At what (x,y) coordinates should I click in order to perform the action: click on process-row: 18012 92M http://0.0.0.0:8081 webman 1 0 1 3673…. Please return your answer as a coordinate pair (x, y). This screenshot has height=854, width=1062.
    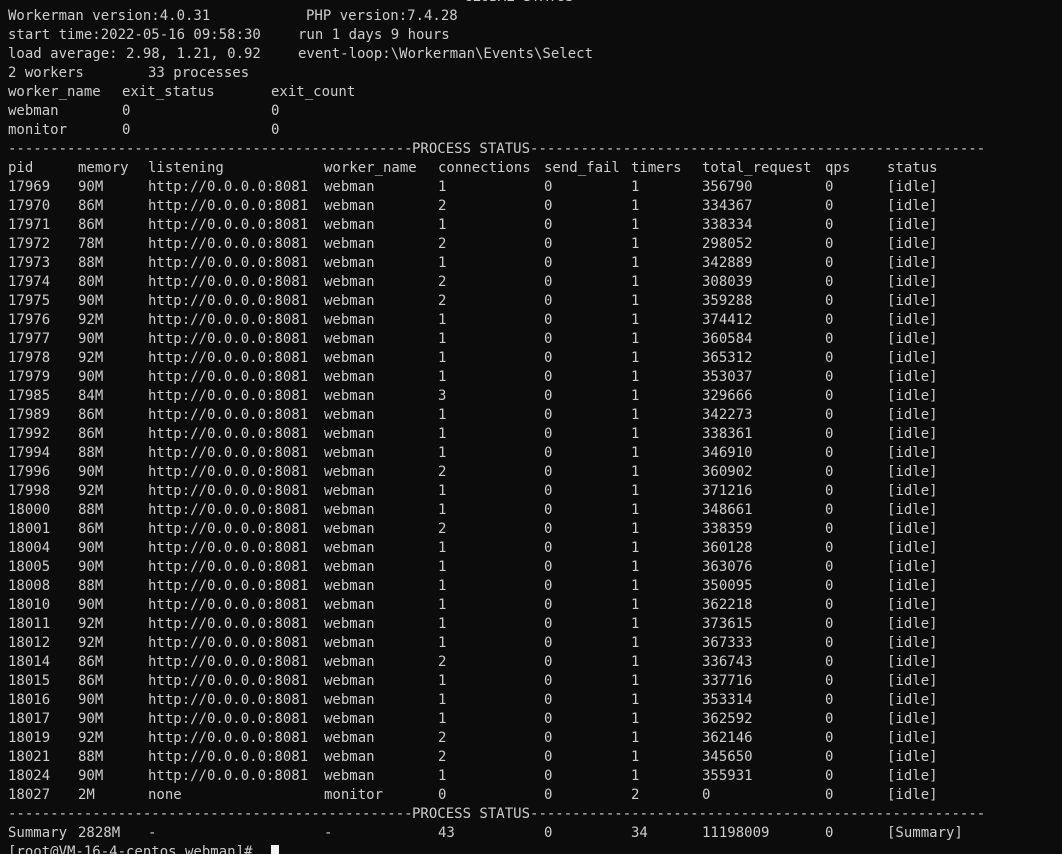
    Looking at the image, I should click on (535, 643).